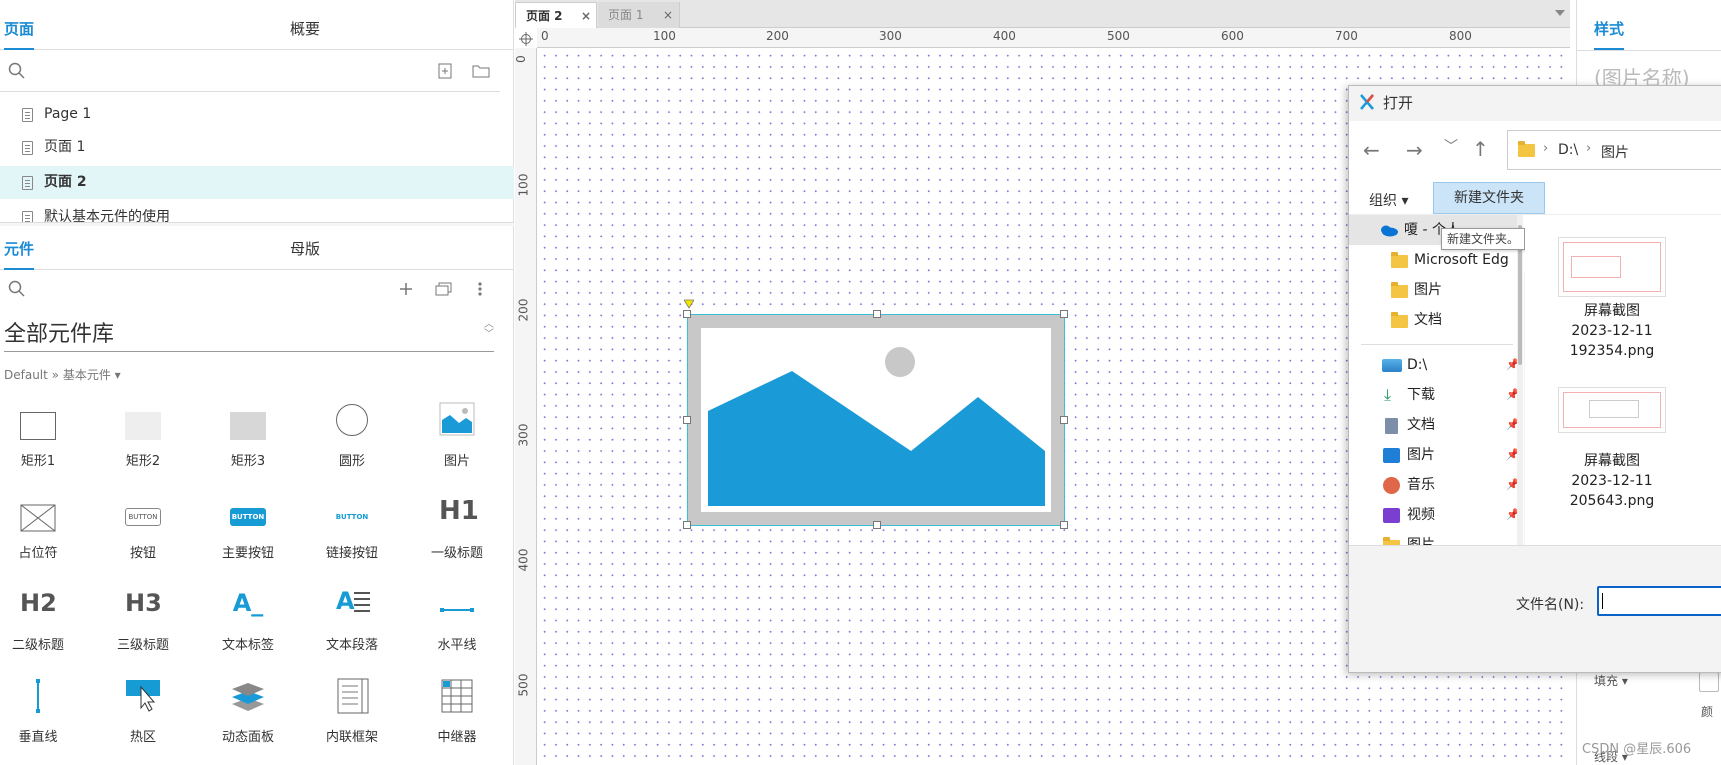 The width and height of the screenshot is (1721, 765). Describe the element at coordinates (1707, 712) in the screenshot. I see `color-label: 颜` at that location.